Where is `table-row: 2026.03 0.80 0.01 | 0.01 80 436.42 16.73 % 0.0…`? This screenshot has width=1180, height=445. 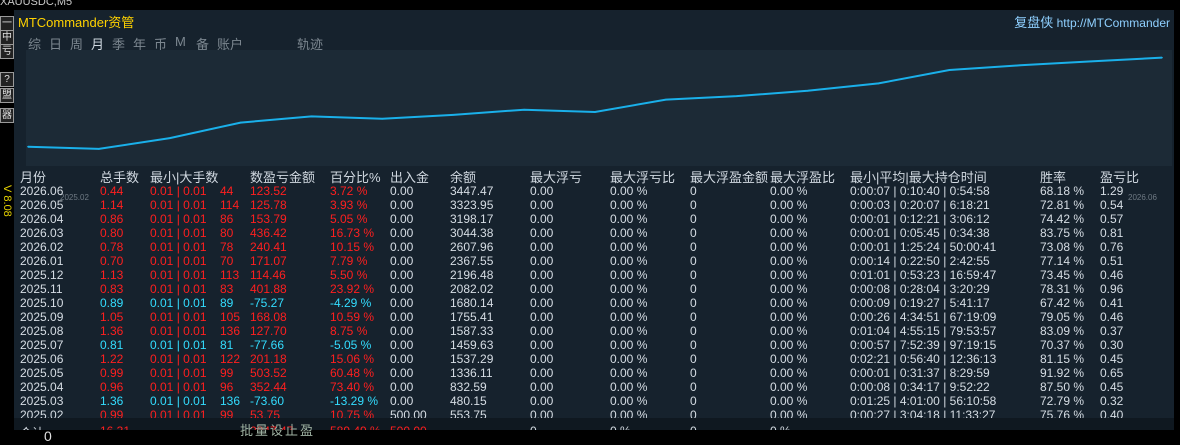
table-row: 2026.03 0.80 0.01 | 0.01 80 436.42 16.73 % 0.0… is located at coordinates (594, 233).